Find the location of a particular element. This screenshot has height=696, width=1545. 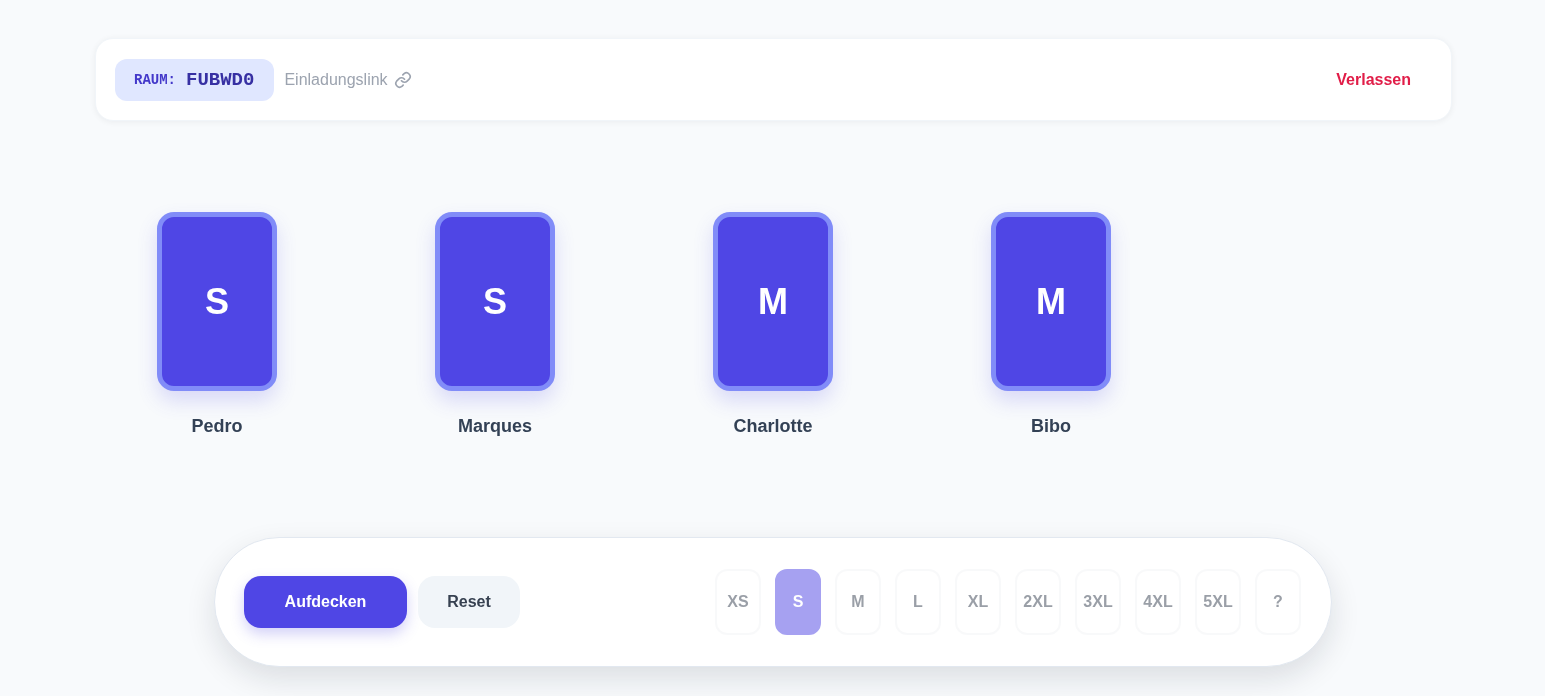

leave-button: Verlassen is located at coordinates (1373, 79).